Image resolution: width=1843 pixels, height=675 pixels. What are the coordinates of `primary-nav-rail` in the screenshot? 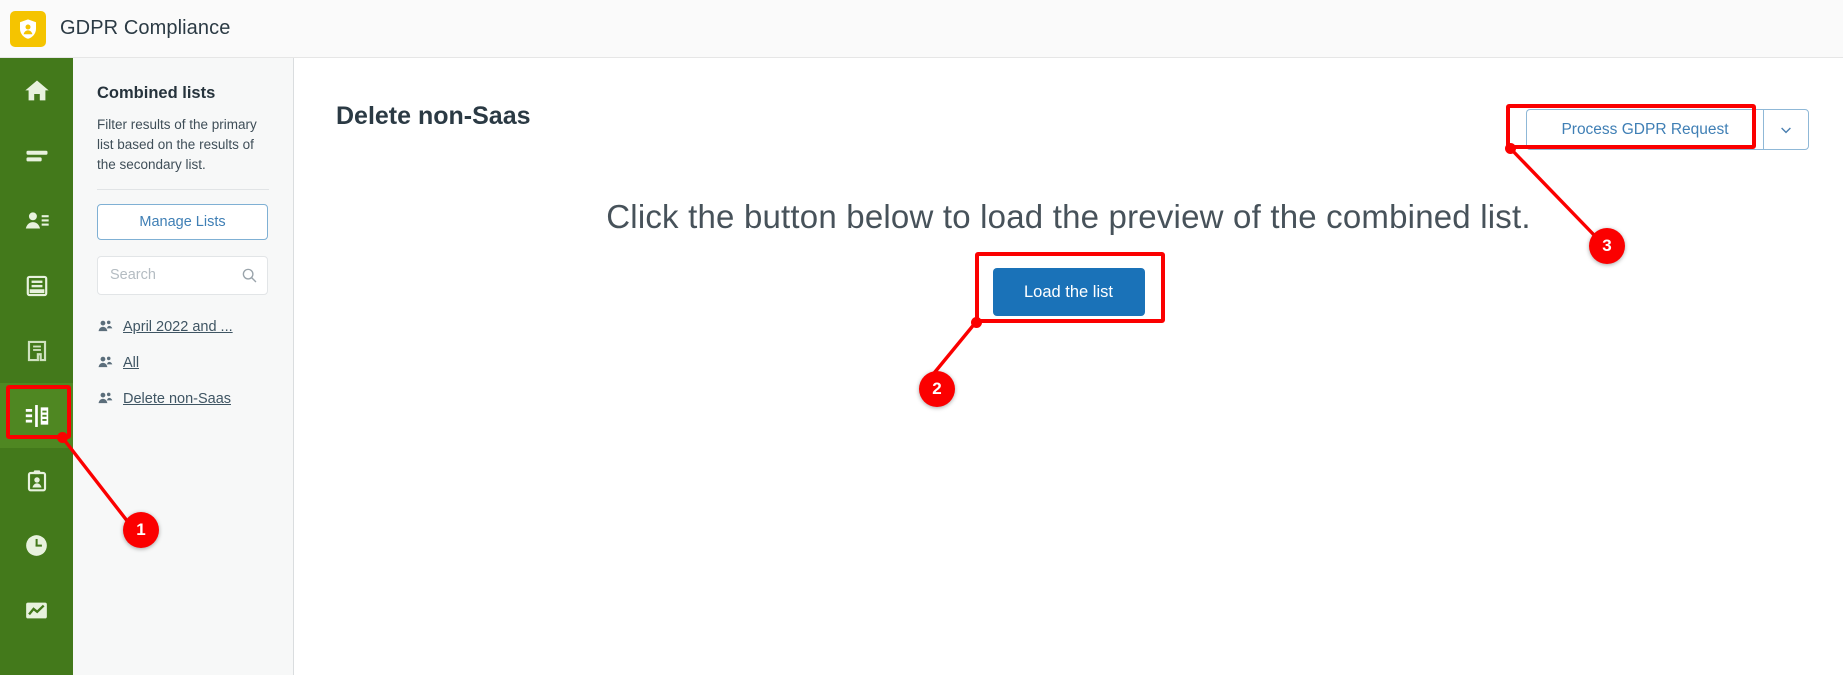 It's located at (36, 366).